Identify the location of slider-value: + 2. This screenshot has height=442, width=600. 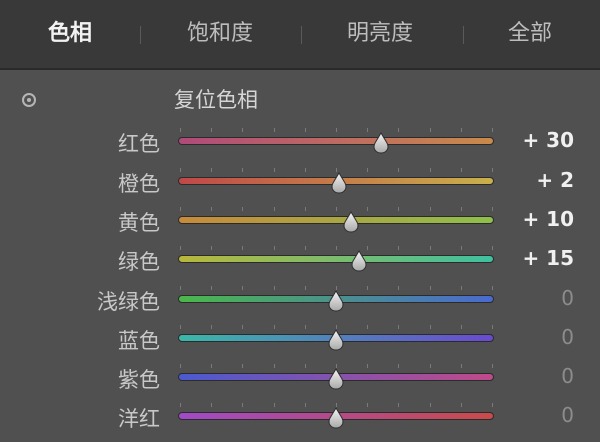
(555, 180).